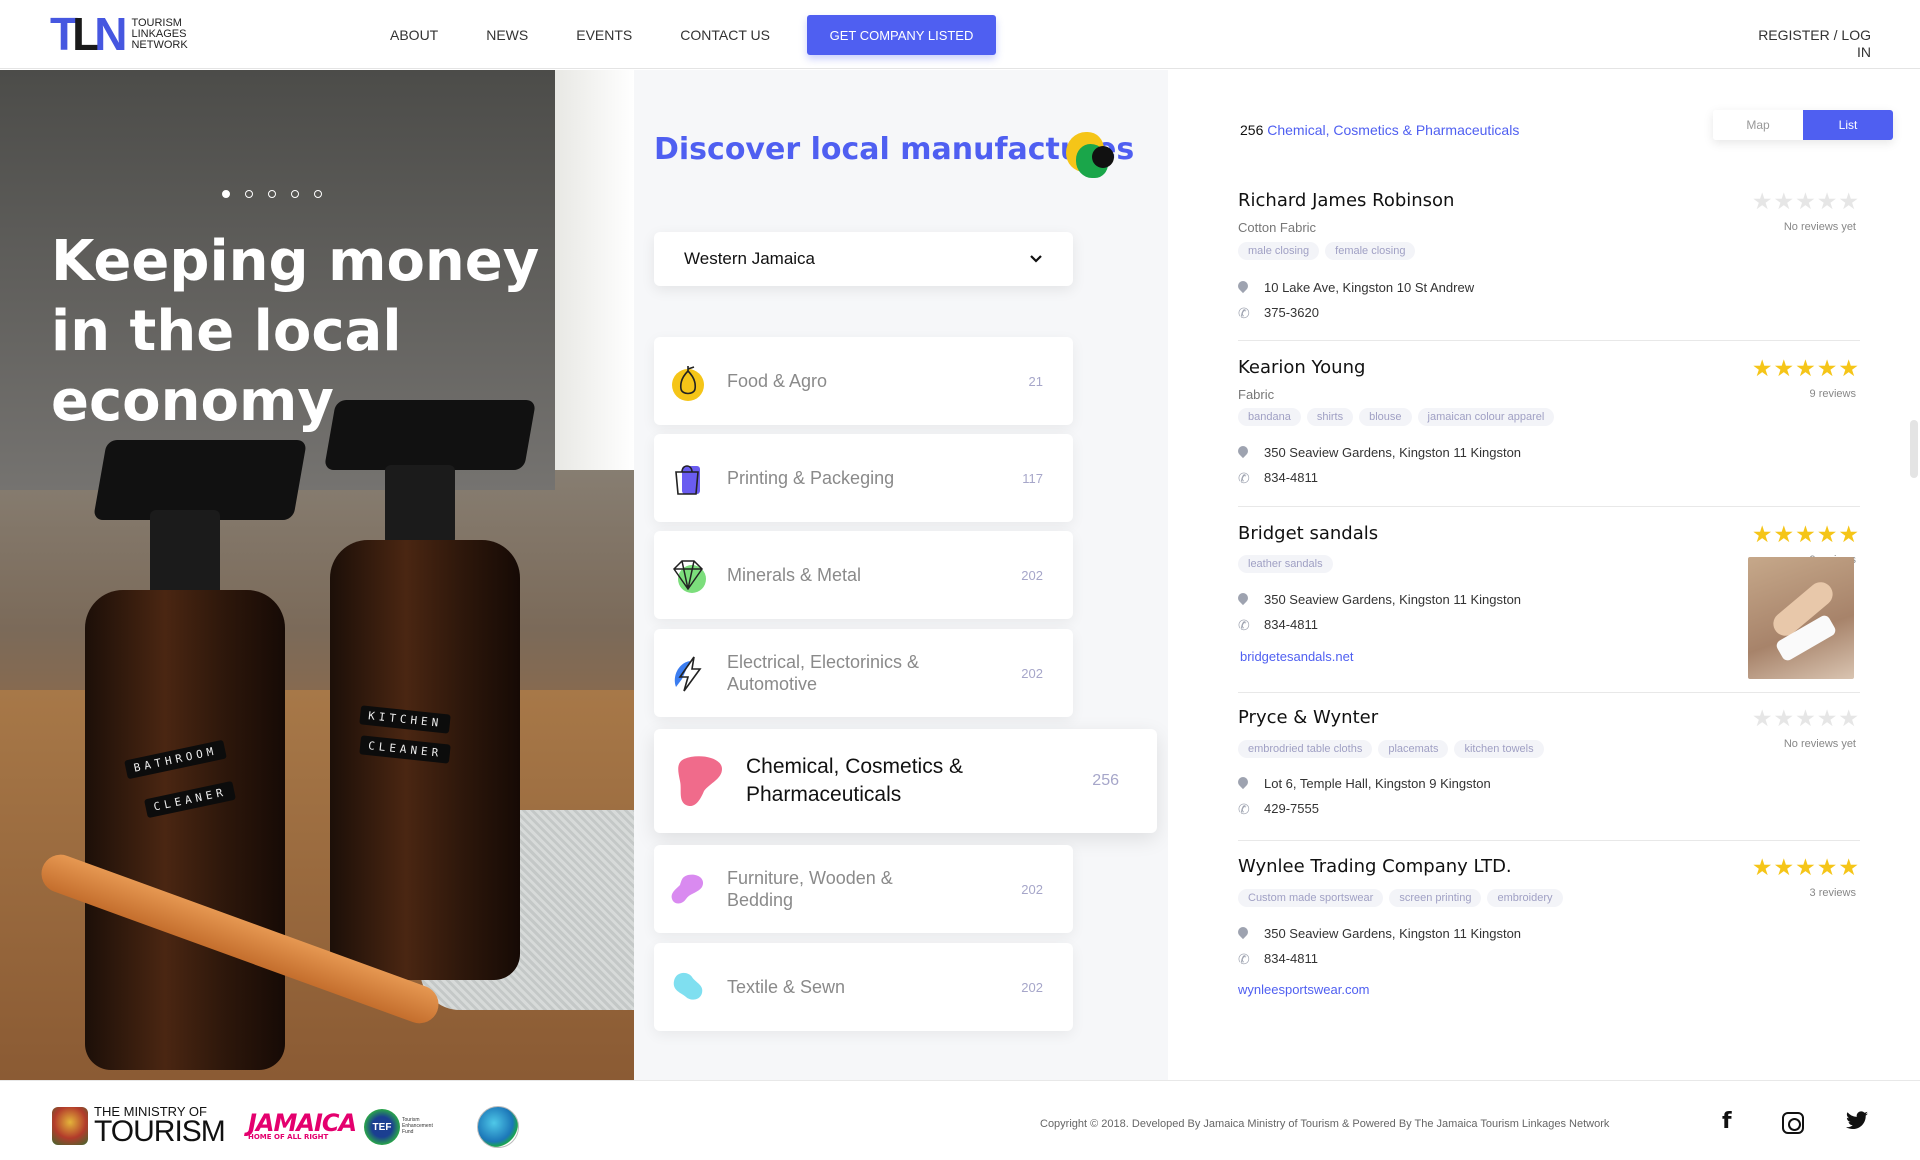 This screenshot has width=1920, height=1160. What do you see at coordinates (1346, 200) in the screenshot?
I see `company-name: Richard James Robinson` at bounding box center [1346, 200].